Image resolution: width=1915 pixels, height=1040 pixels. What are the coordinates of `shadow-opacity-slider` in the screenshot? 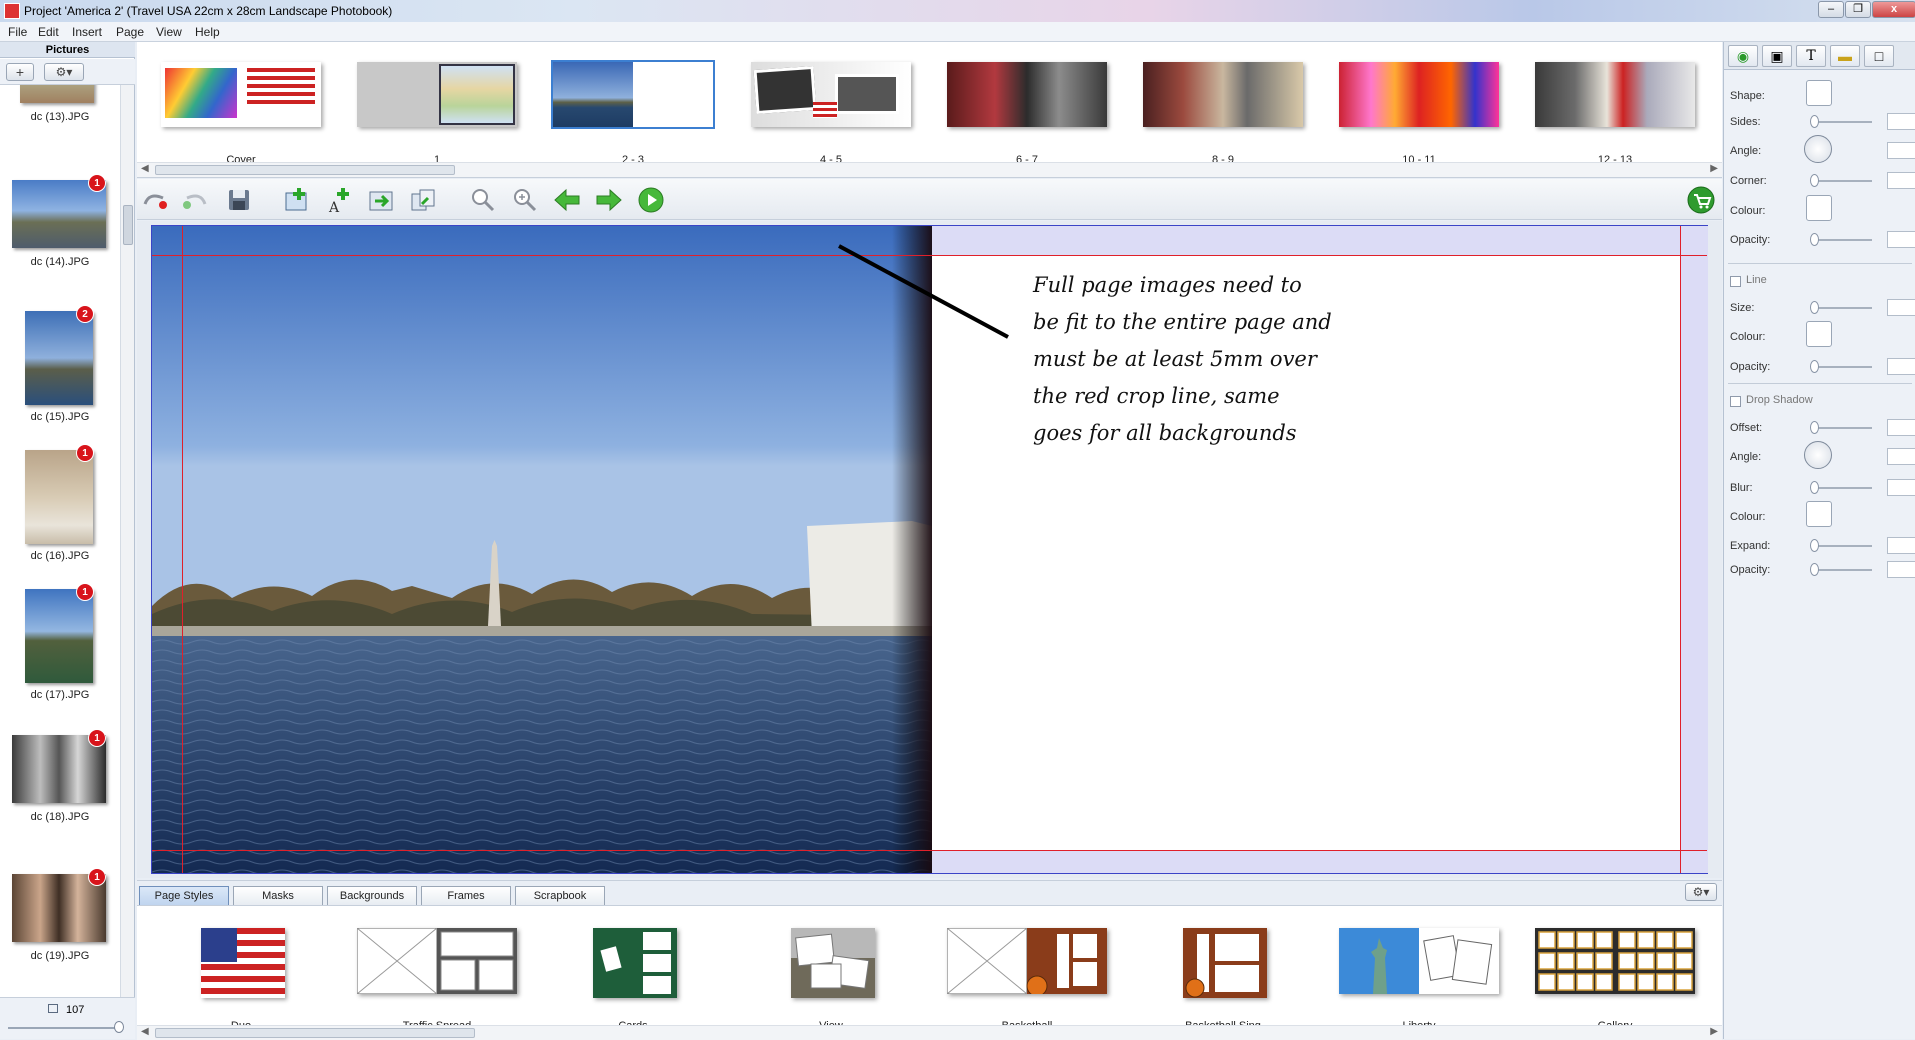 It's located at (1842, 570).